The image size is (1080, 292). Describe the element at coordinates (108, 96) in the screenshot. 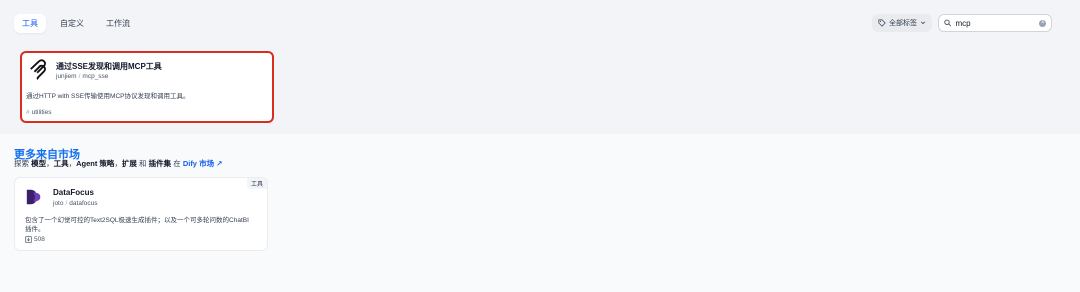

I see `tool-card-description: 通过HTTP with SSE传输使用MCP协议发现和调用工具。` at that location.